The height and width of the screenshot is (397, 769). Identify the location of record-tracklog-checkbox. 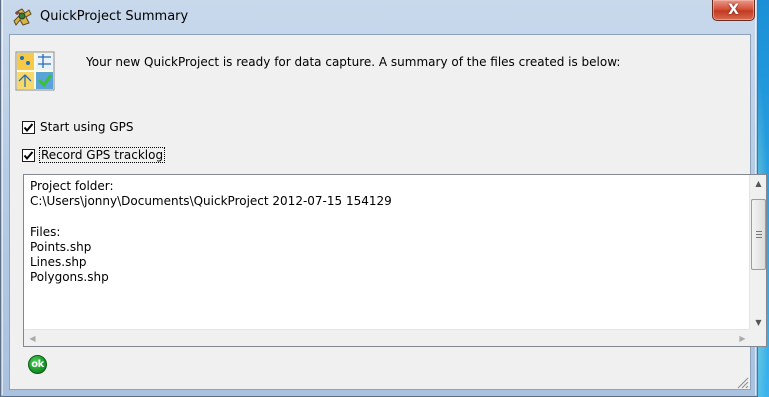
(28, 155).